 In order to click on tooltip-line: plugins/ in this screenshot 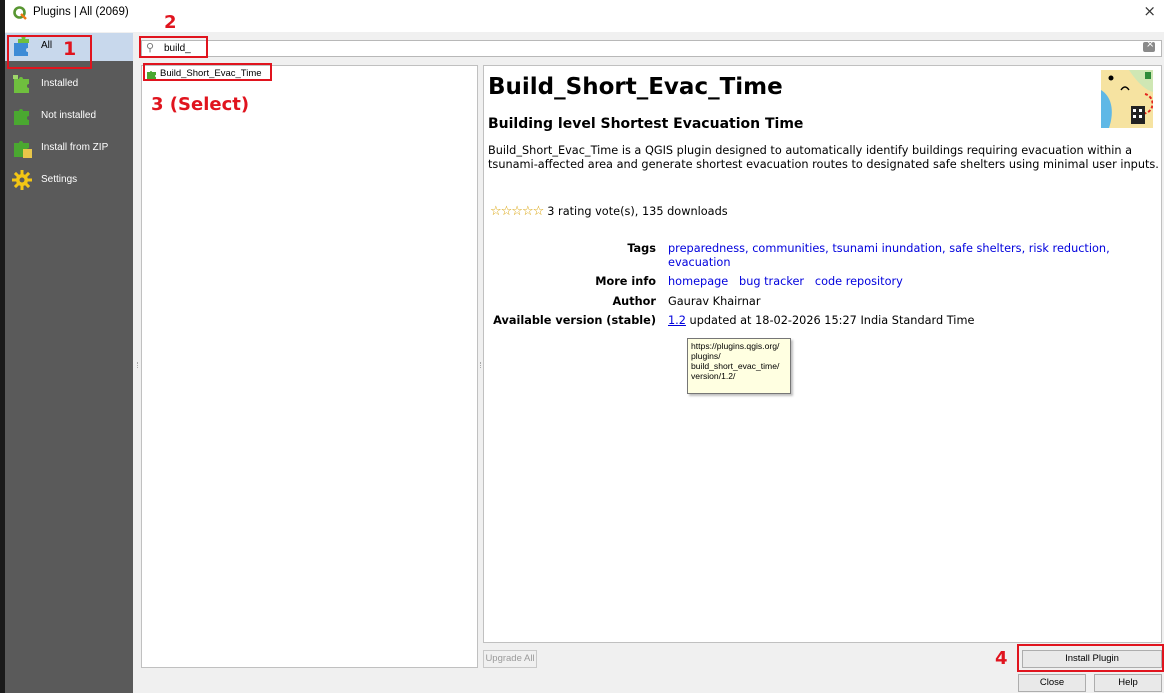, I will do `click(706, 356)`.